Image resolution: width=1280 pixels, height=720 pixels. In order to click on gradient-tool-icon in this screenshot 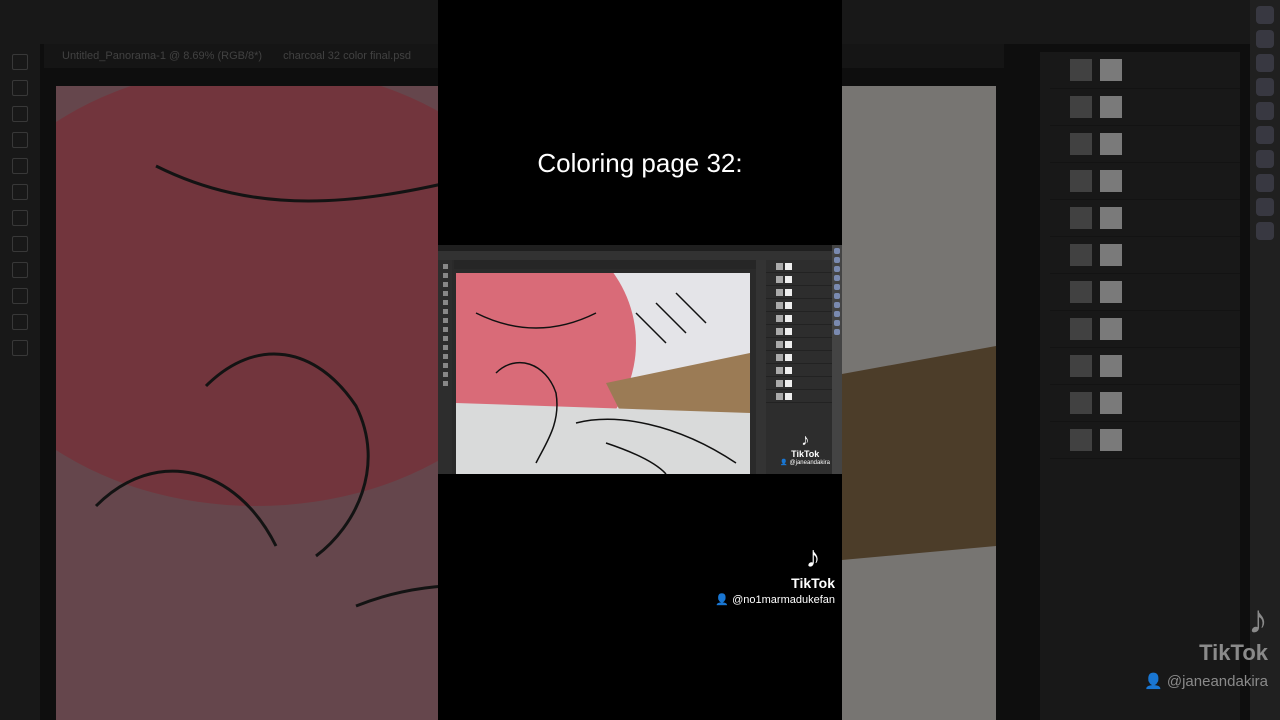, I will do `click(20, 270)`.